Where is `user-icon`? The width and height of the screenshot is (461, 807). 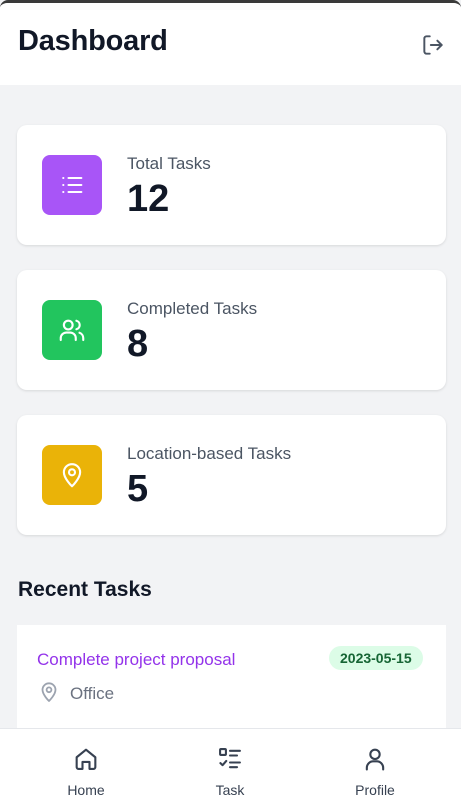 user-icon is located at coordinates (375, 759).